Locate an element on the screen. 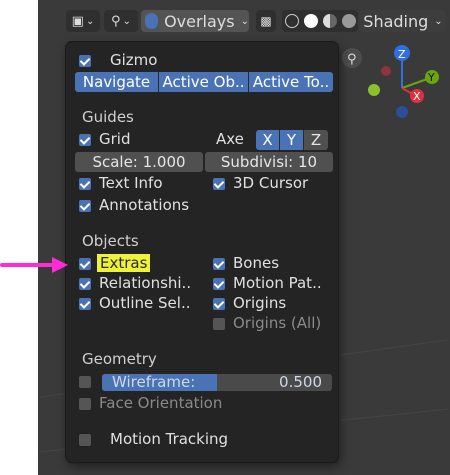 This screenshot has height=475, width=450. gizmo-neg-x is located at coordinates (386, 71).